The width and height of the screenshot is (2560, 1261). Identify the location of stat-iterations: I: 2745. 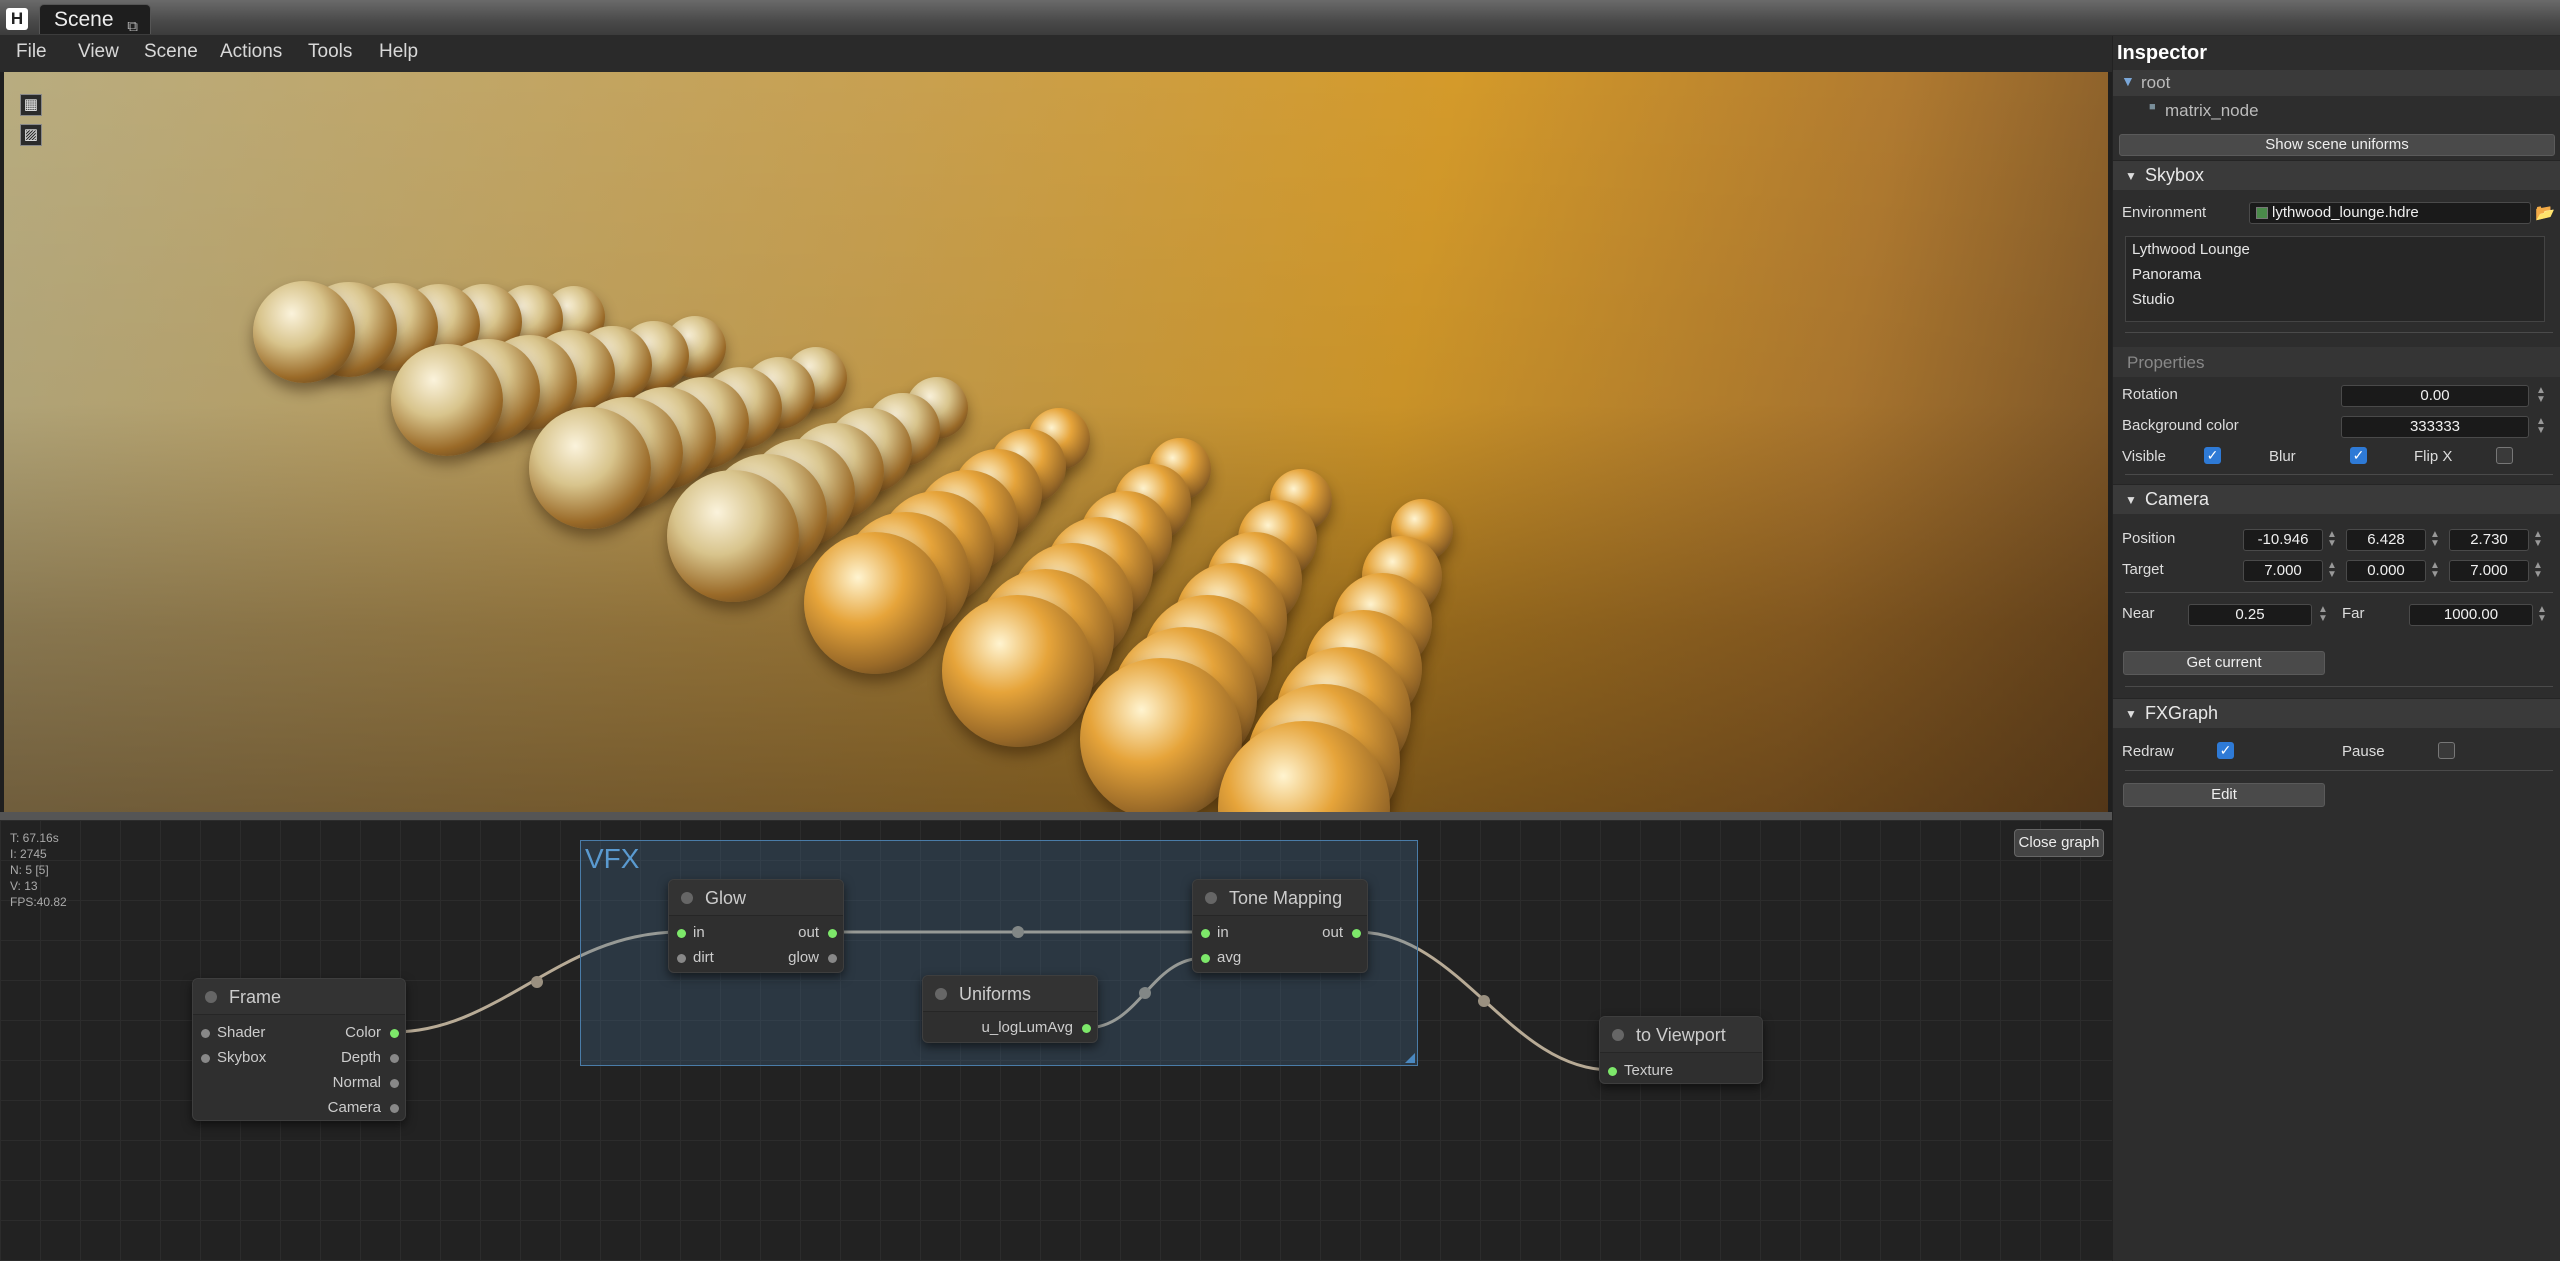
(28, 854).